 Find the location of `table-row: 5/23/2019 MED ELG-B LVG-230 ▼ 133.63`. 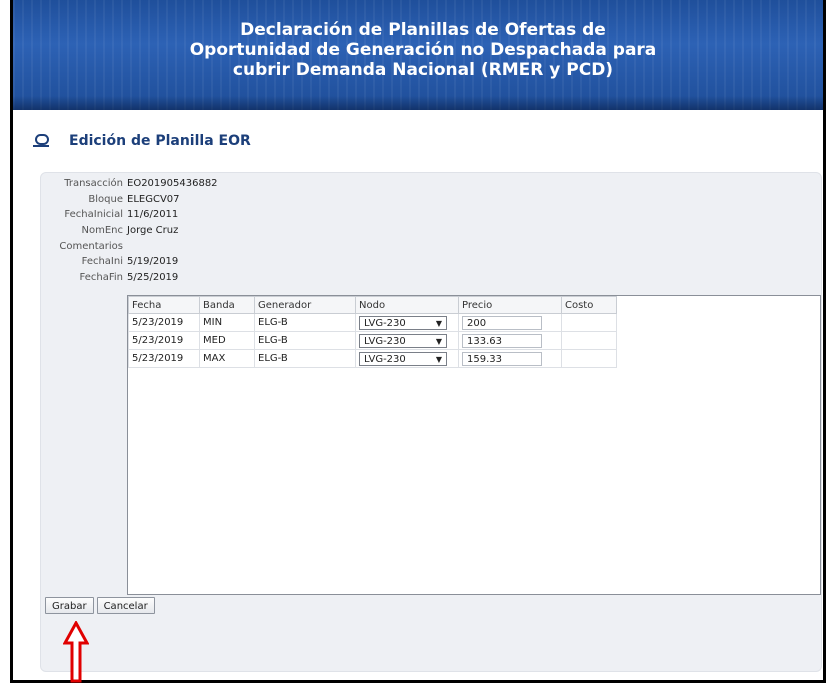

table-row: 5/23/2019 MED ELG-B LVG-230 ▼ 133.63 is located at coordinates (372, 340).